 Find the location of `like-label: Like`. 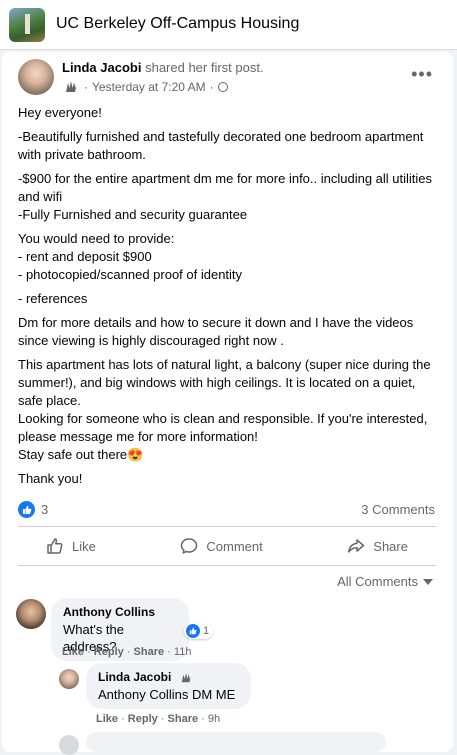

like-label: Like is located at coordinates (84, 546).